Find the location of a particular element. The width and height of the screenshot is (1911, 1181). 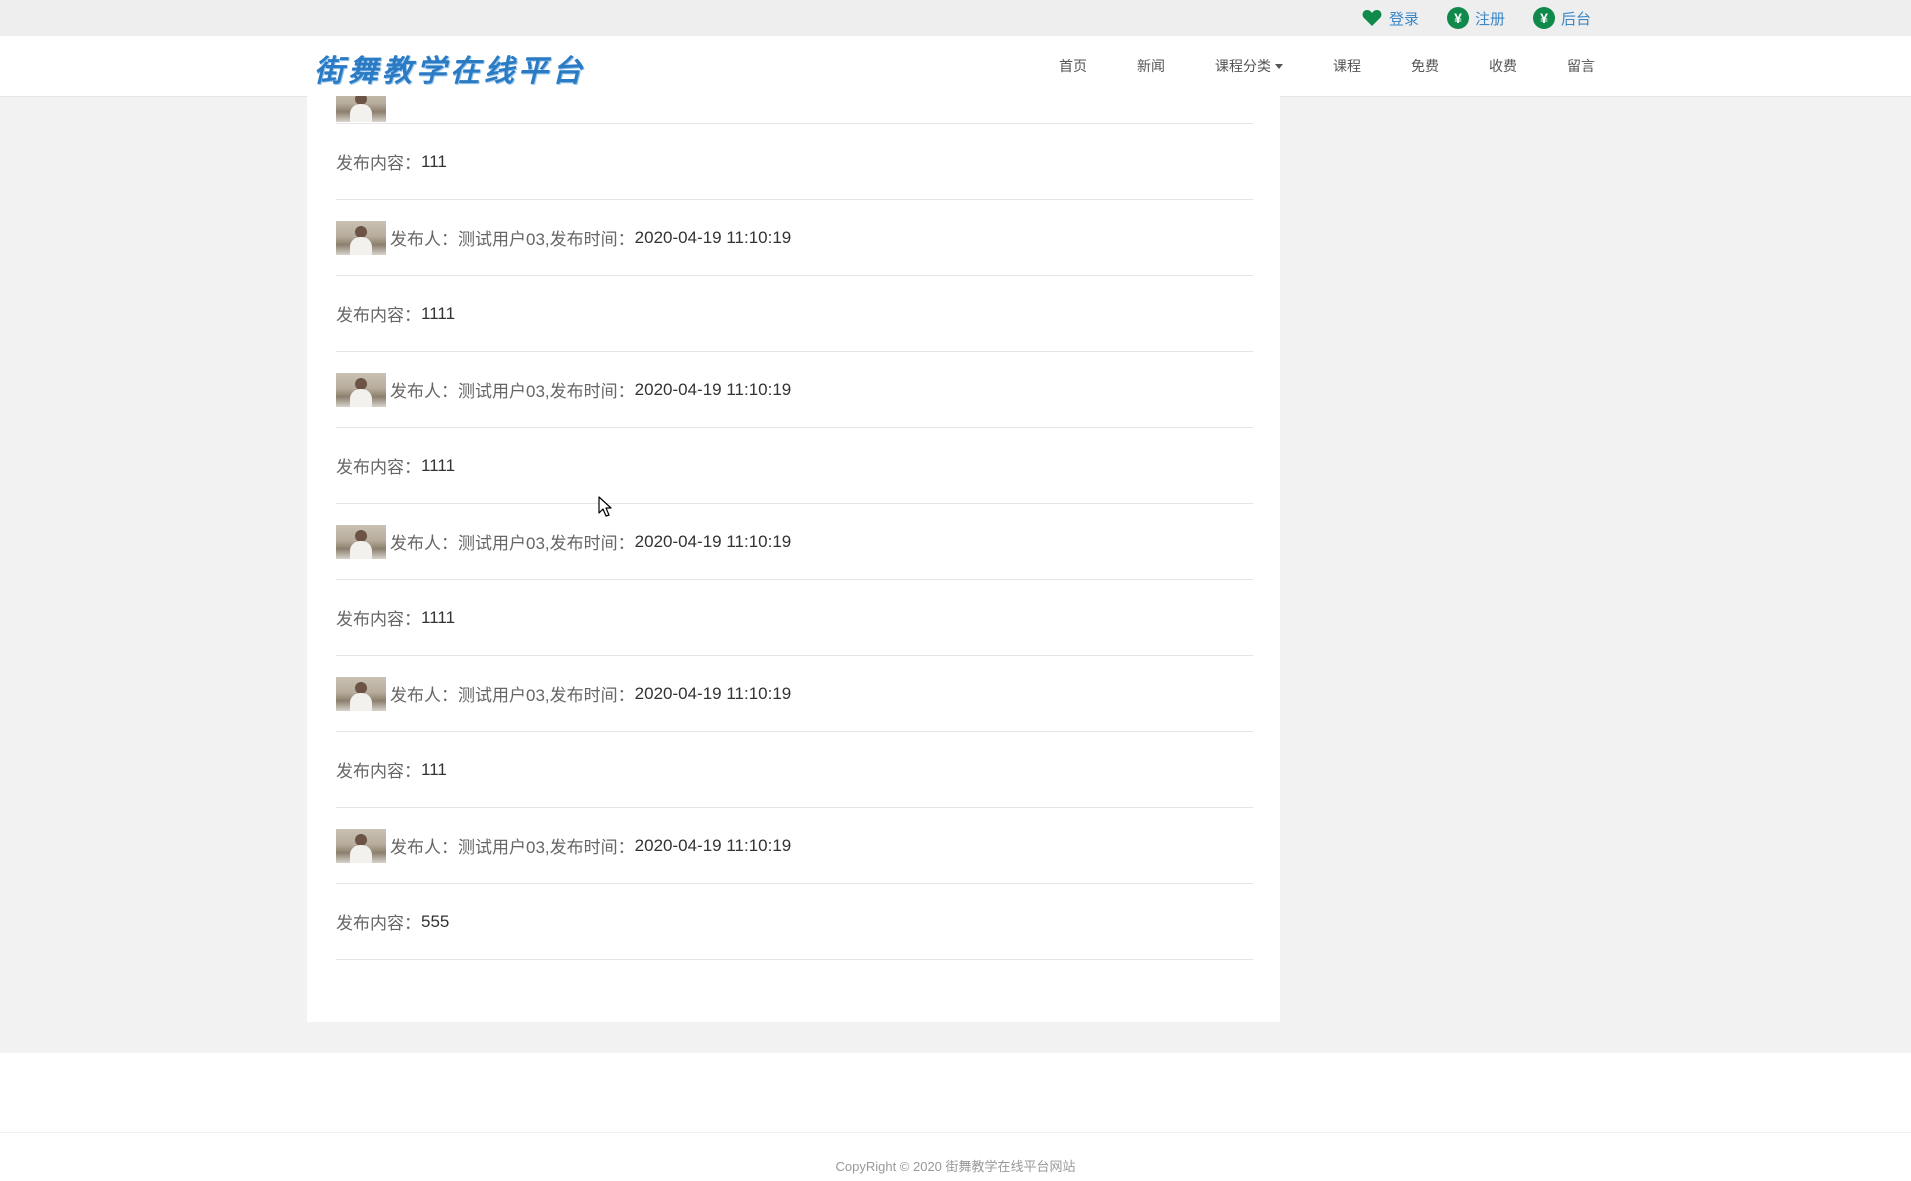

main-navbar: 街舞教学在线平台 首页 新闻 课程分类 课程 免费 收费 留言 is located at coordinates (955, 66).